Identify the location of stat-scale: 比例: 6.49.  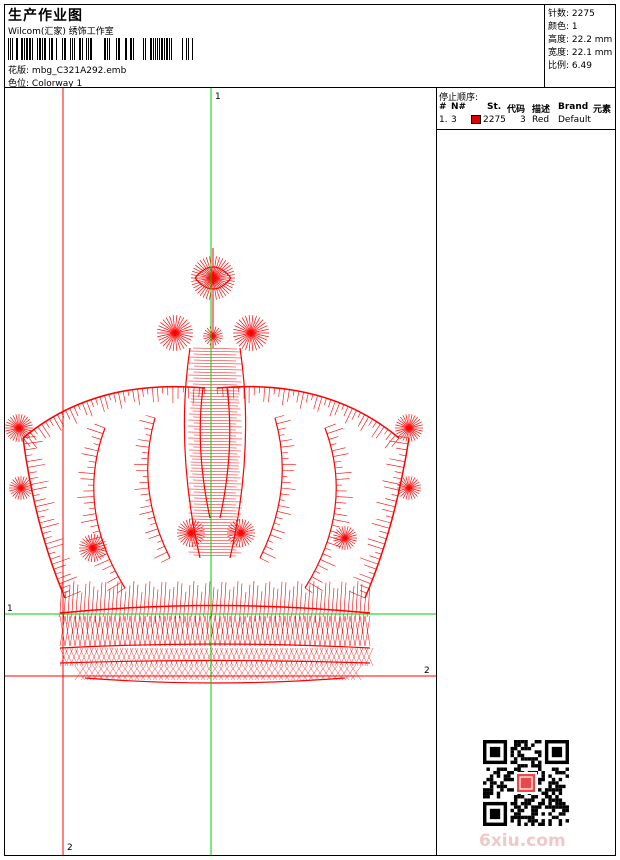
(570, 66).